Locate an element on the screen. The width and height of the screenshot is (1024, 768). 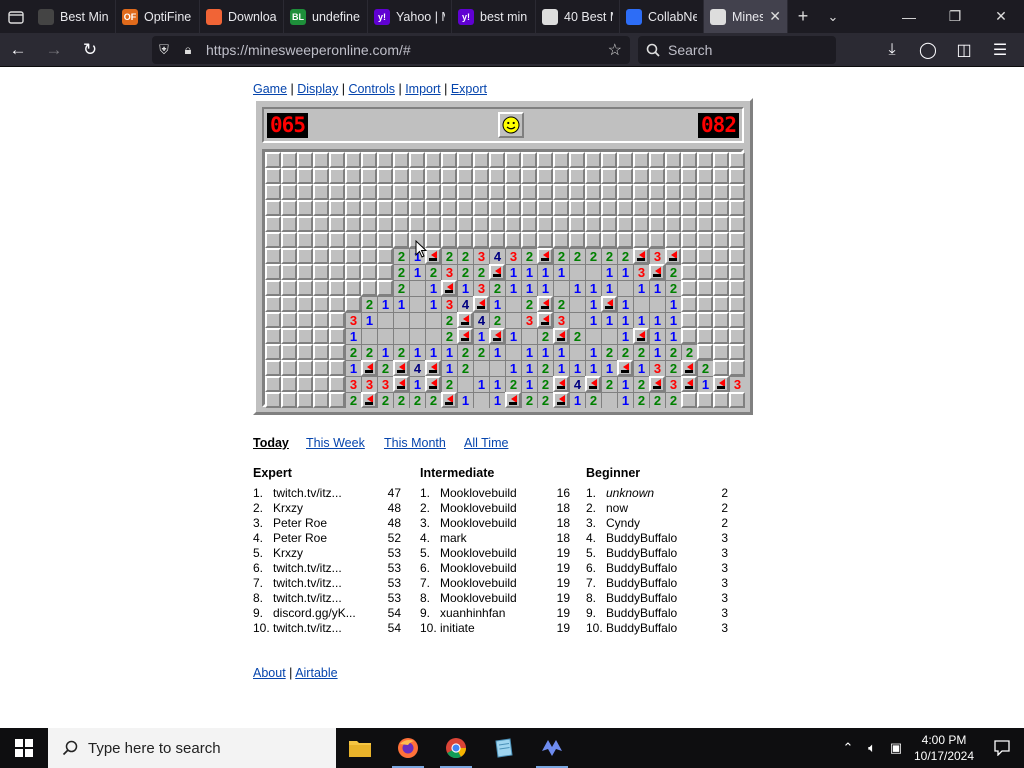
menu-display-link: Display is located at coordinates (317, 89).